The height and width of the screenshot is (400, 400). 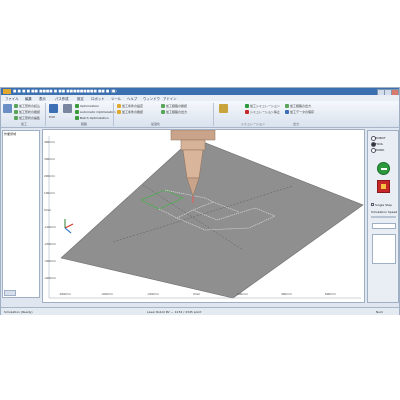 I want to click on workspace-tree-panel: 作業領域, so click(x=21, y=214).